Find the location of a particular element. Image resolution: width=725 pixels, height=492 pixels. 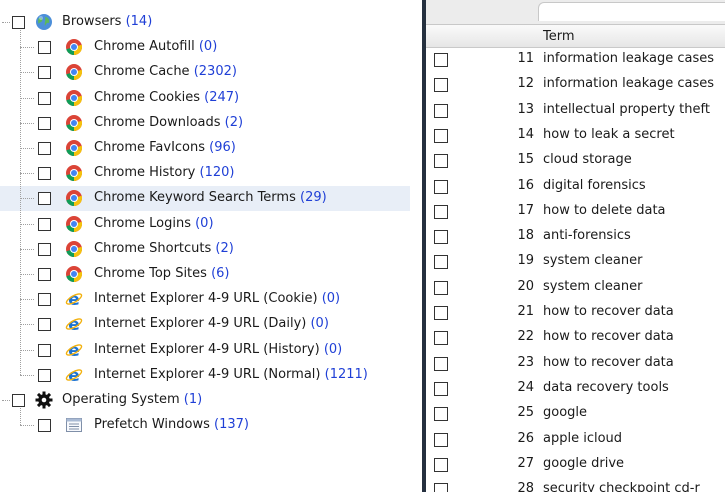

tree-item-name: Chrome Shortcuts is located at coordinates (153, 248).